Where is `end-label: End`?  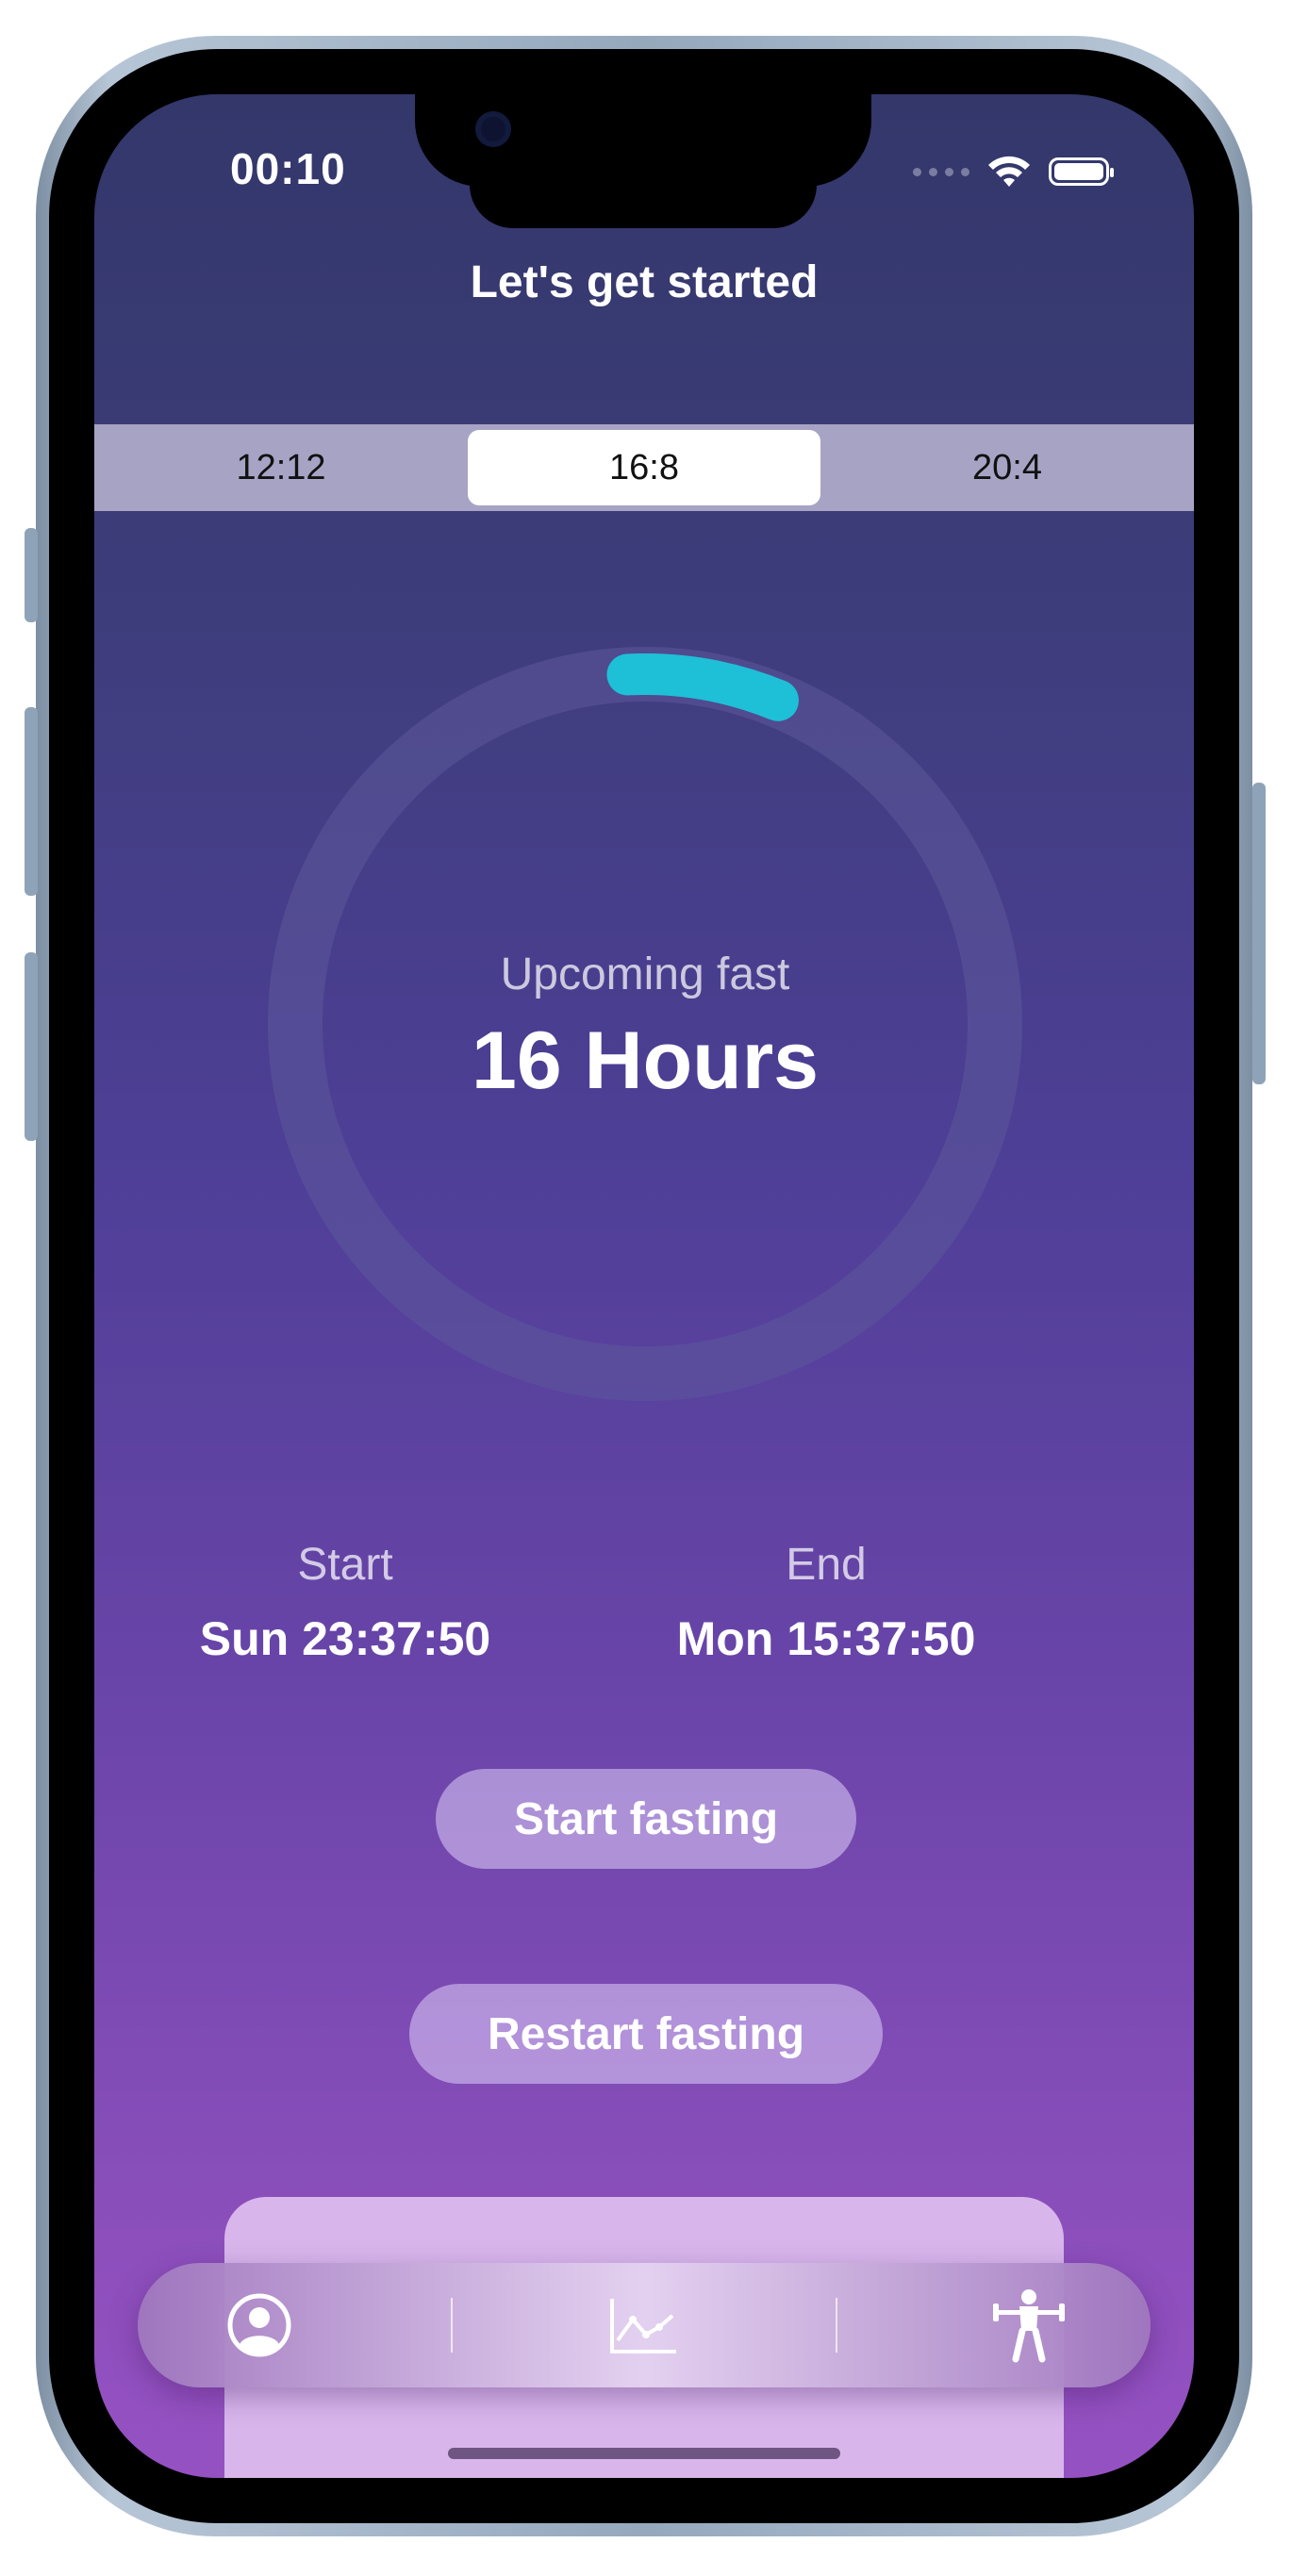
end-label: End is located at coordinates (826, 1565).